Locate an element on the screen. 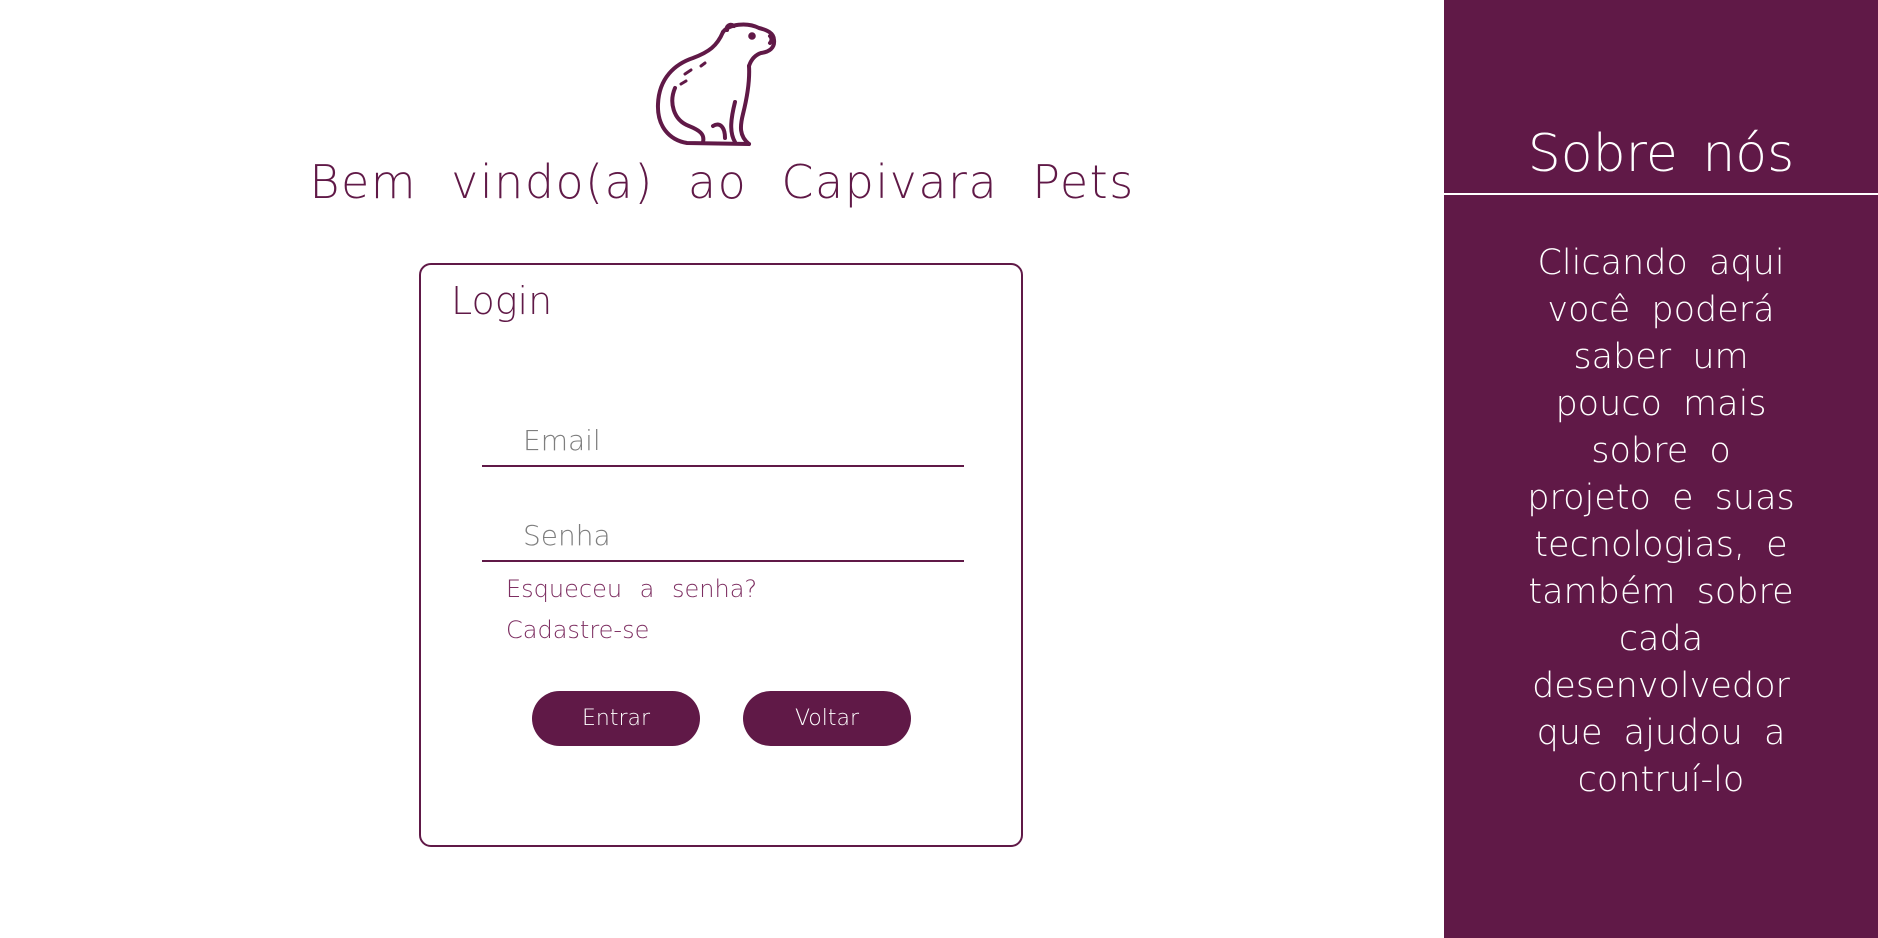  enter-button: Entrar is located at coordinates (616, 718).